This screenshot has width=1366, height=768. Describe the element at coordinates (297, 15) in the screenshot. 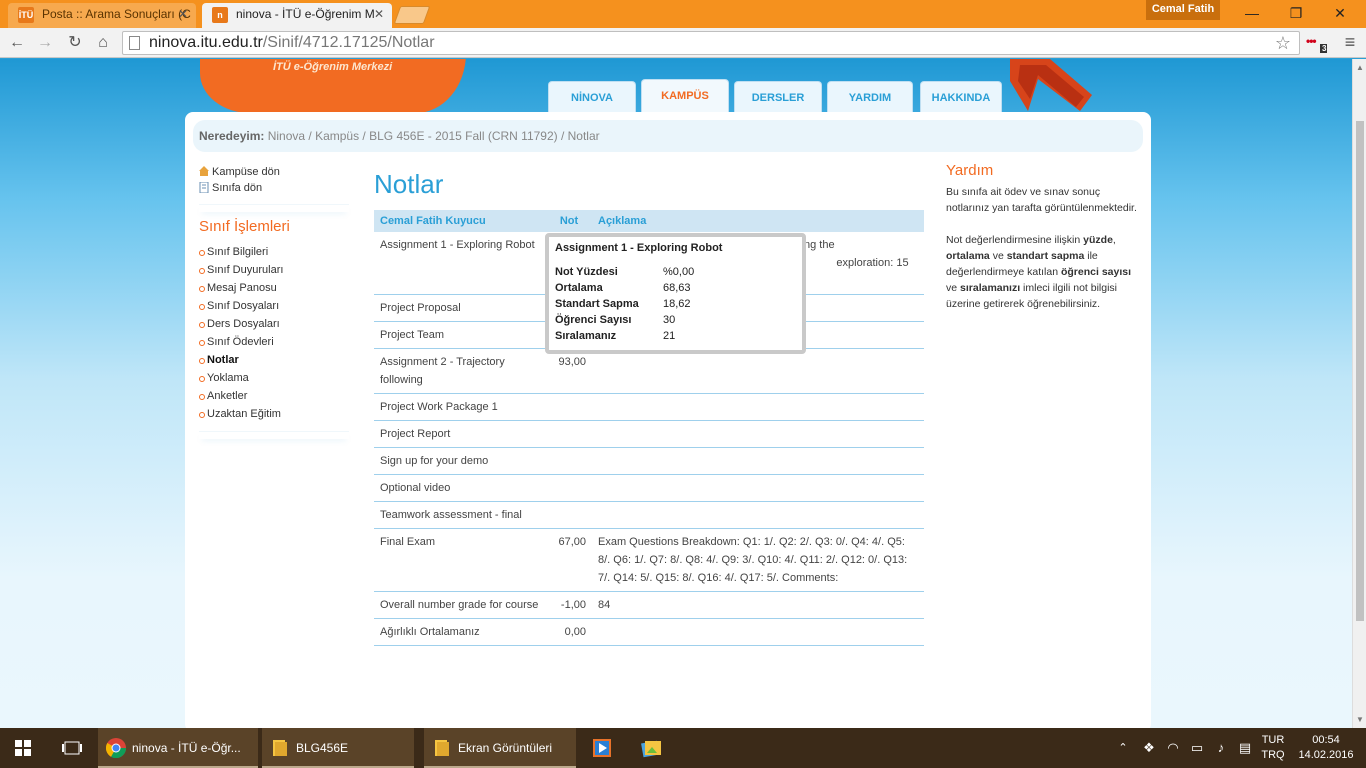

I see `tab-ninova: n ninova - İTÜ e-Öğrenim M ✕` at that location.